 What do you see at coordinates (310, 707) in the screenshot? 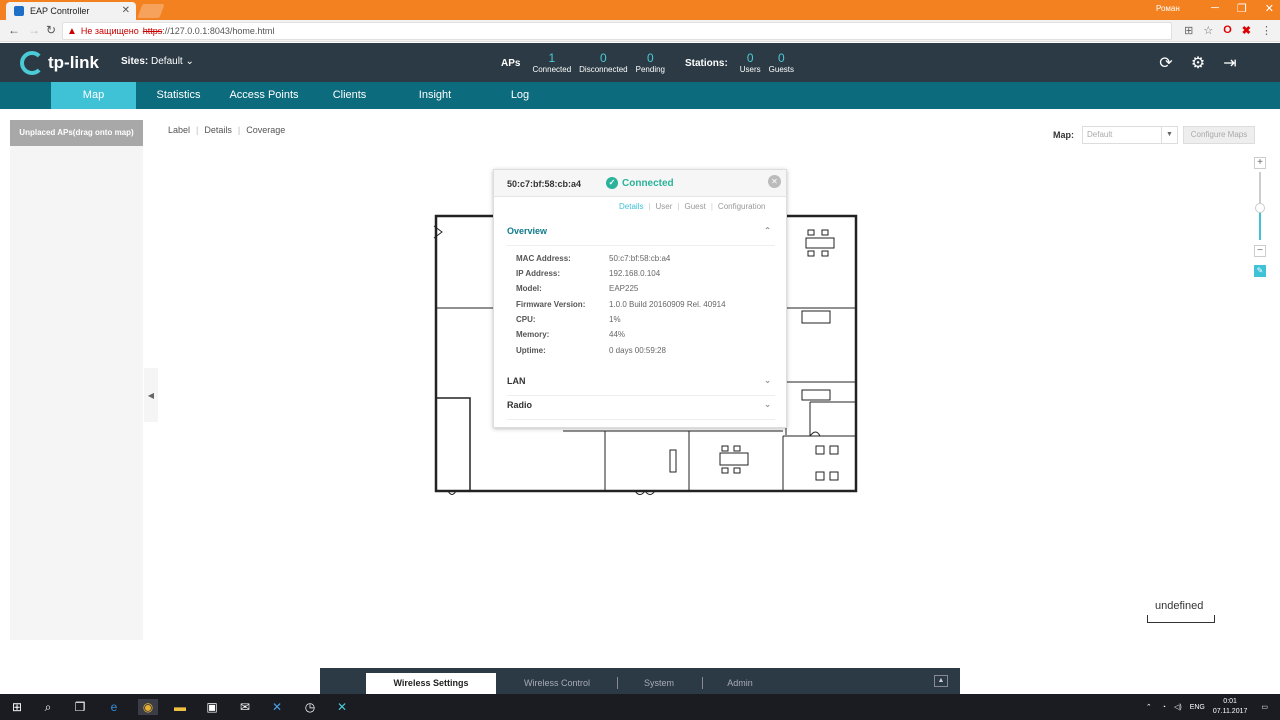
I see `clock-app-icon: ◷` at bounding box center [310, 707].